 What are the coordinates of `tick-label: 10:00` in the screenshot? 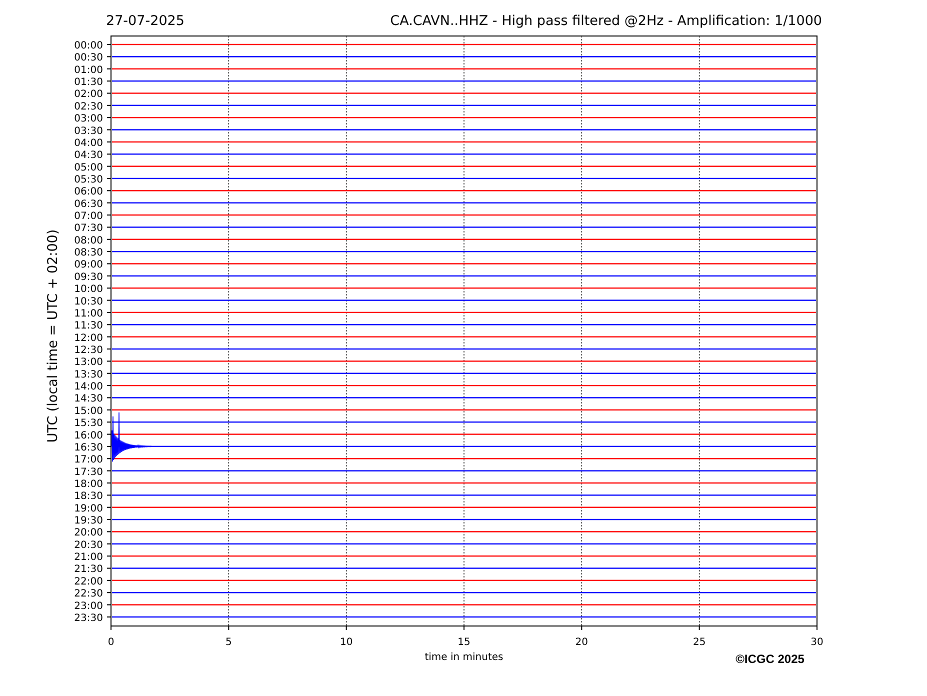 It's located at (88, 290).